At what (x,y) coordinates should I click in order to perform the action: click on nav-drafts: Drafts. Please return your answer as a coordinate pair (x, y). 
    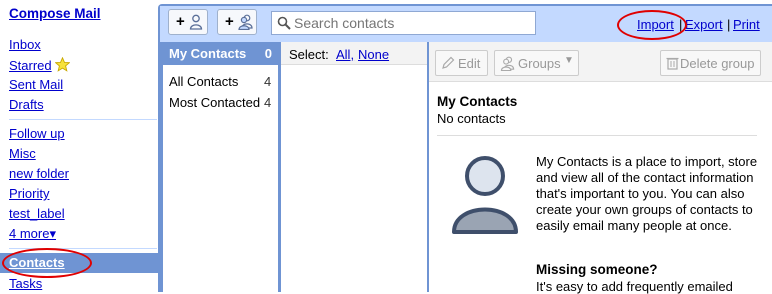
    Looking at the image, I should click on (26, 105).